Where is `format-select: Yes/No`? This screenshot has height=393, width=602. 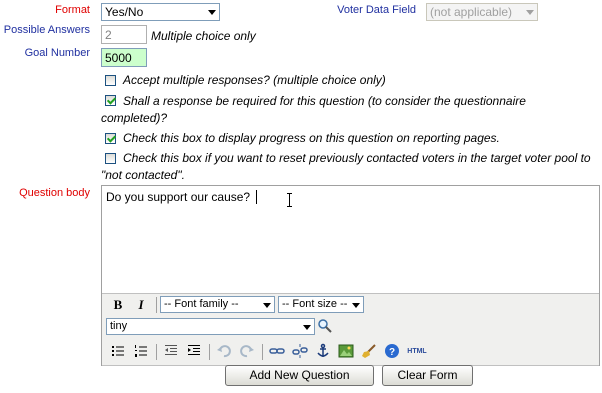 format-select: Yes/No is located at coordinates (160, 12).